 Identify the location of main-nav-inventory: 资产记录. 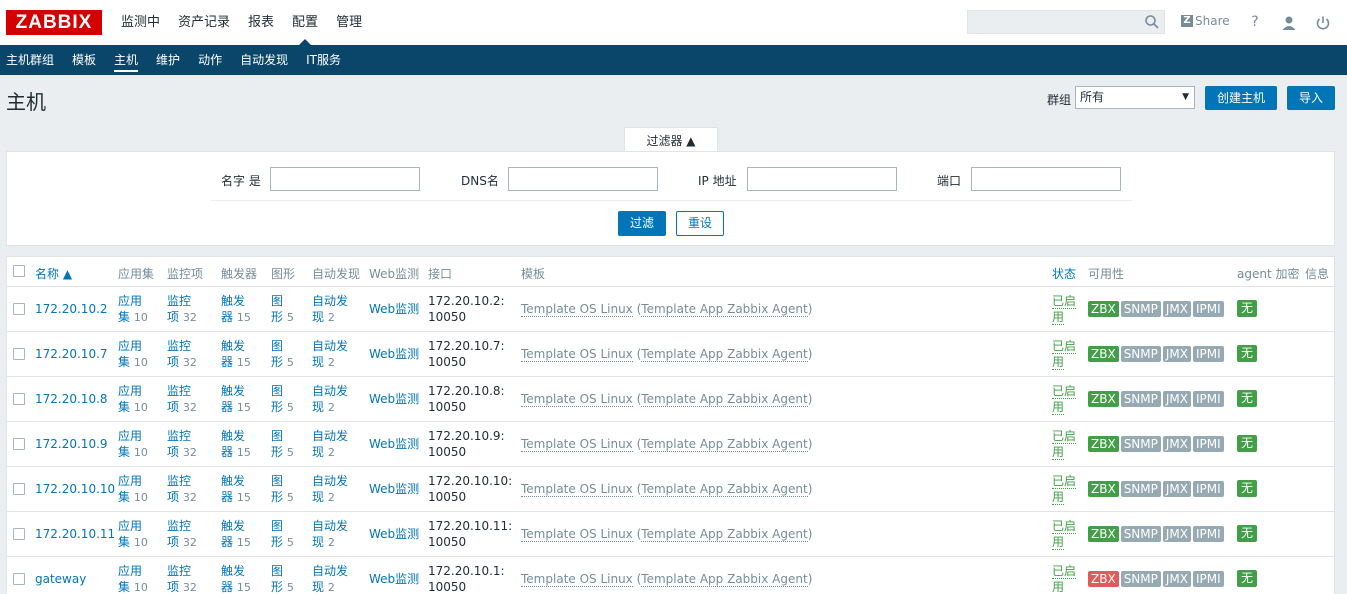
(204, 22).